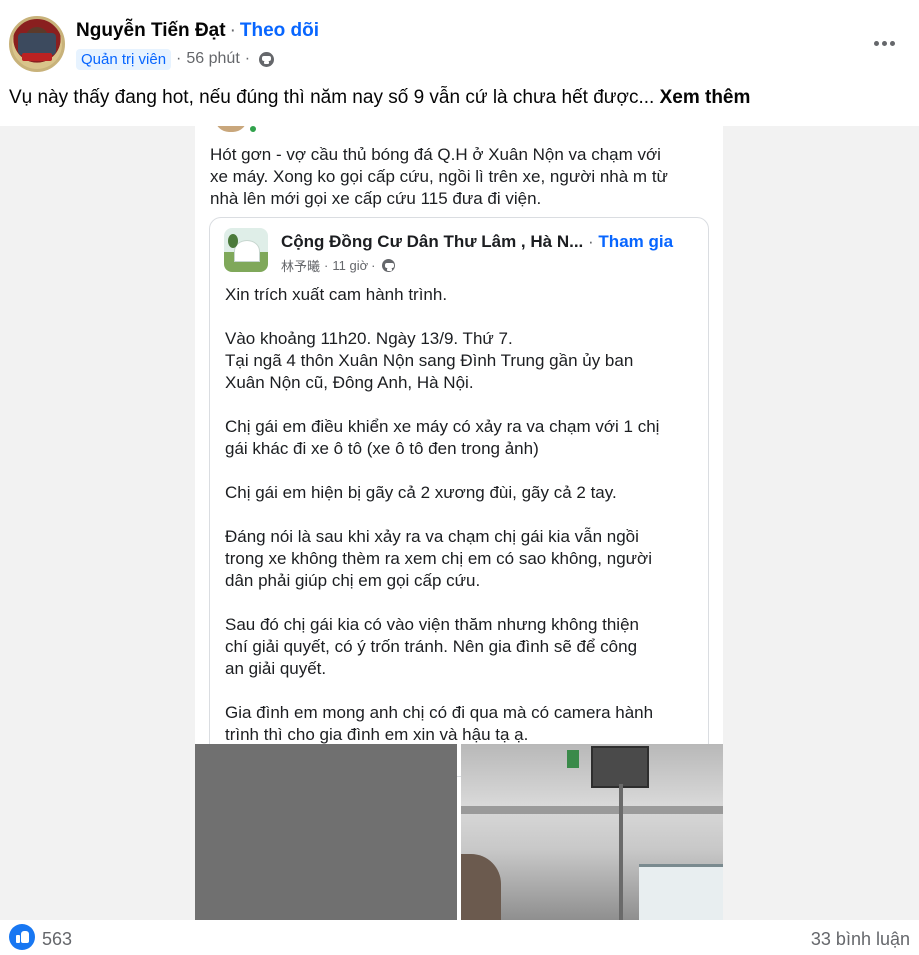 The image size is (919, 955). What do you see at coordinates (151, 30) in the screenshot?
I see `author-name: Nguyễn Tiến Đạt` at bounding box center [151, 30].